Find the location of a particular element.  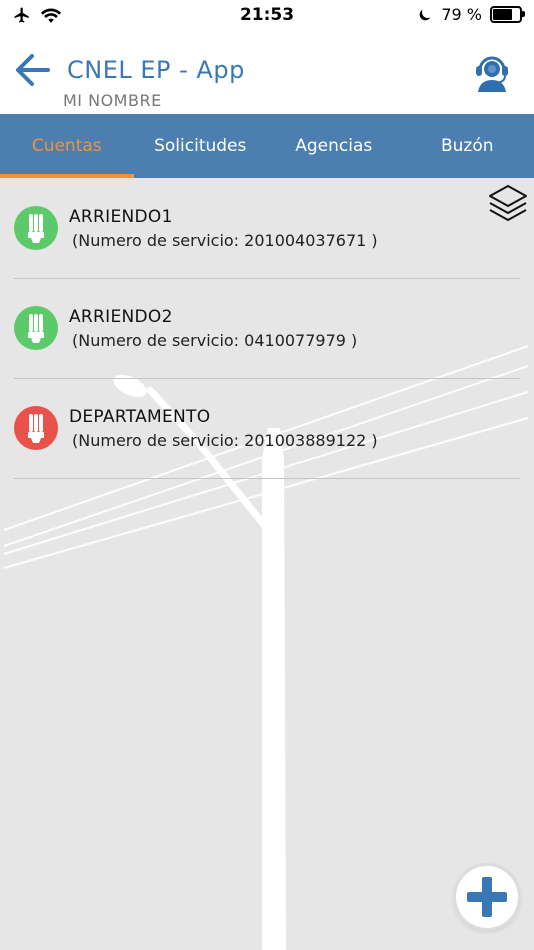

user-name: MI NOMBRE is located at coordinates (112, 100).